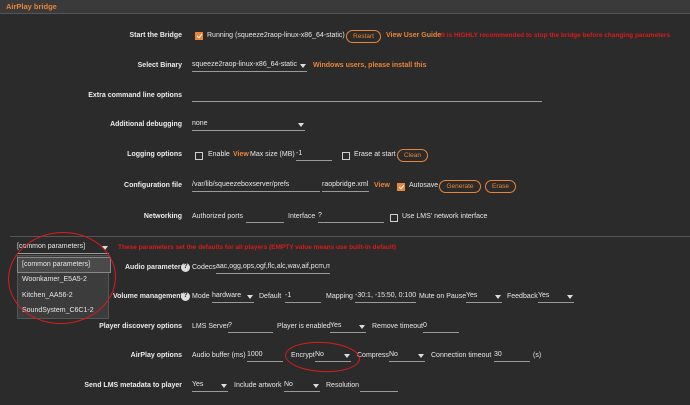  I want to click on config-filename-input: raopbridge.xml, so click(345, 186).